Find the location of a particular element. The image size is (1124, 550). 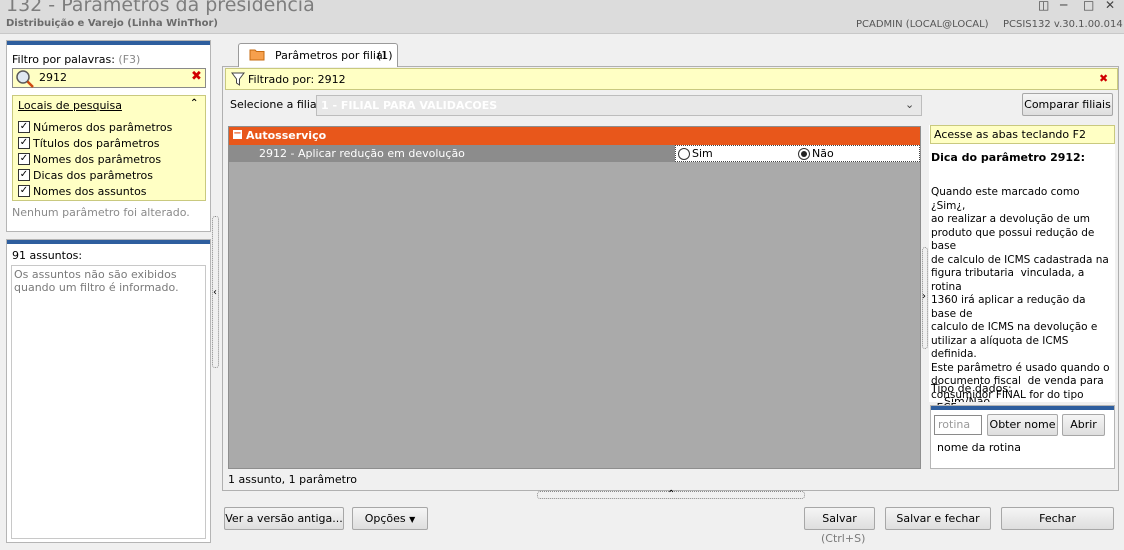

param-value-cell: Sim Não is located at coordinates (797, 153).